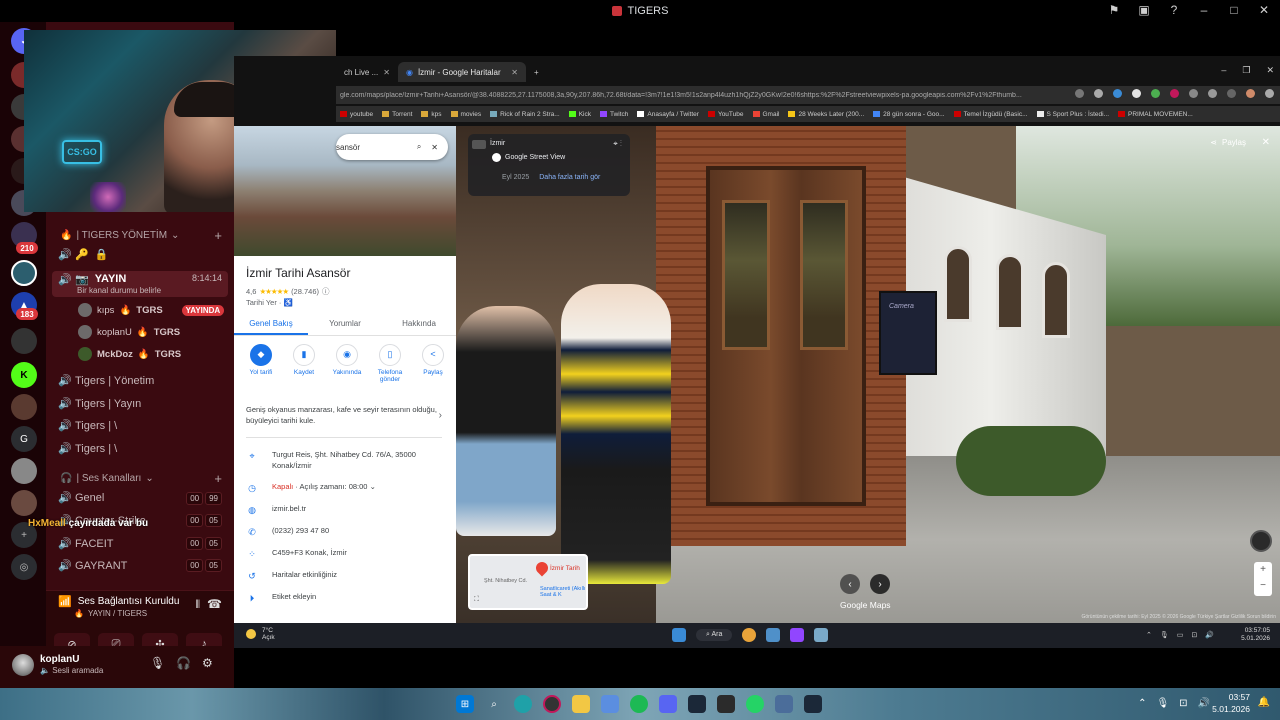  I want to click on settings-gear-icon: ⚙, so click(207, 663).